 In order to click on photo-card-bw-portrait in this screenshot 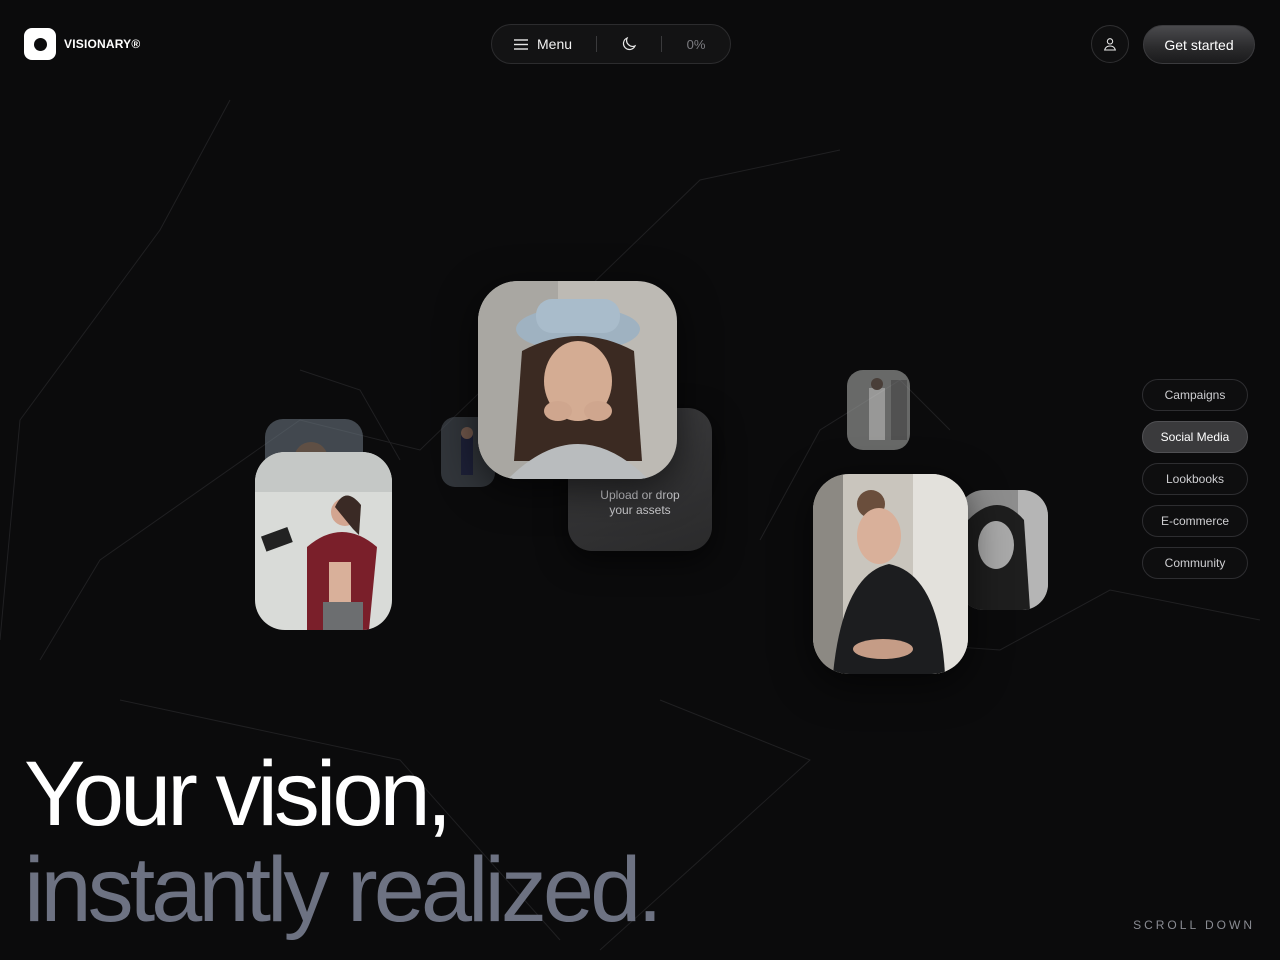, I will do `click(1003, 550)`.